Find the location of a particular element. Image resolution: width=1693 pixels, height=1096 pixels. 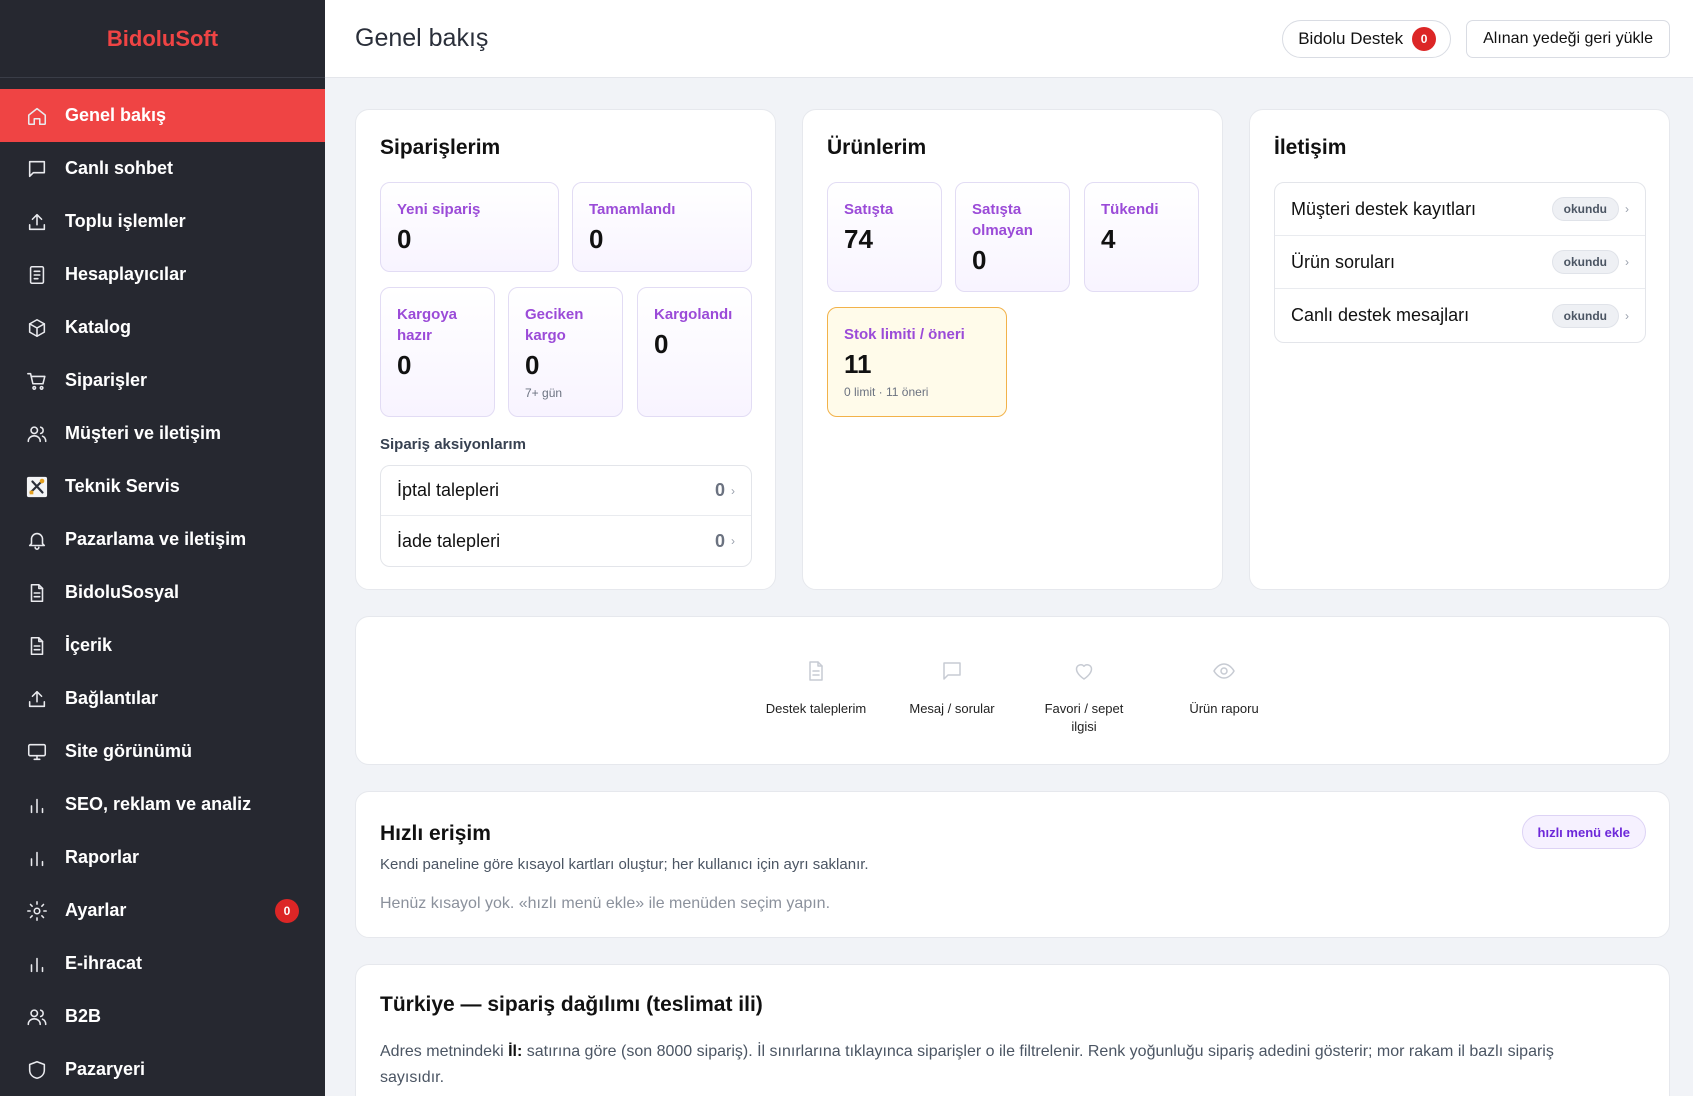

sidebar-item-b2b: B2B is located at coordinates (162, 1016).